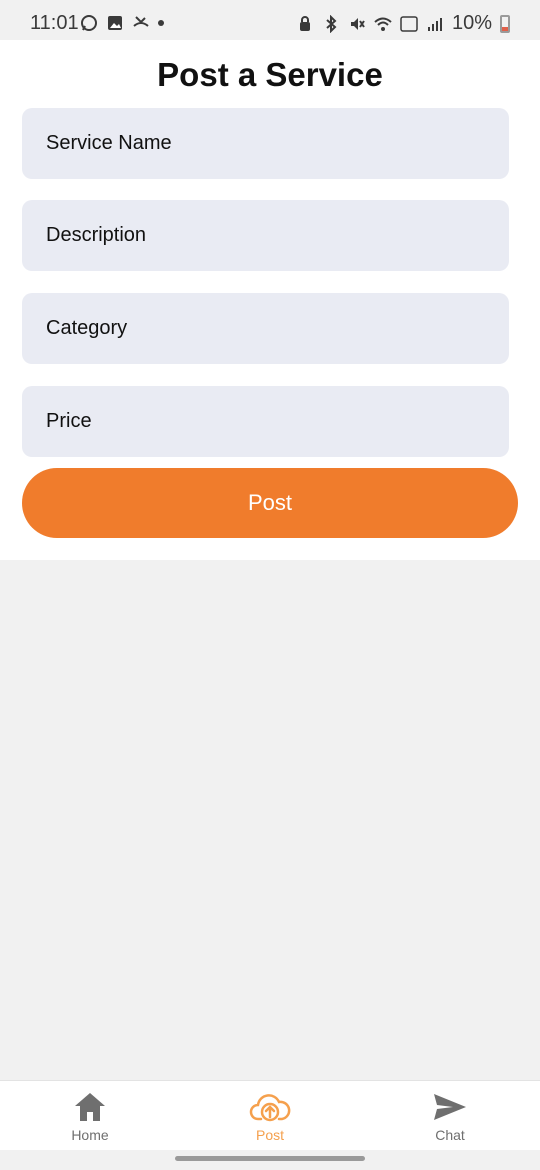 This screenshot has width=540, height=1170. What do you see at coordinates (383, 24) in the screenshot?
I see `wifi-icon` at bounding box center [383, 24].